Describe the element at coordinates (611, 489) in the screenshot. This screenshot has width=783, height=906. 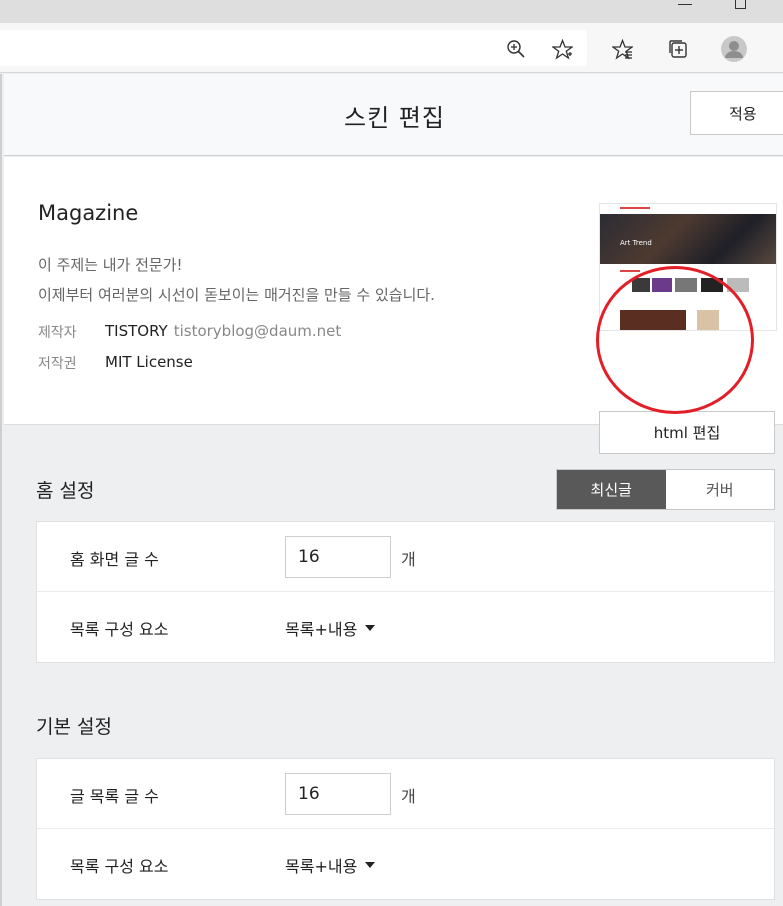
I see `tab-latest-posts: 최신글` at that location.